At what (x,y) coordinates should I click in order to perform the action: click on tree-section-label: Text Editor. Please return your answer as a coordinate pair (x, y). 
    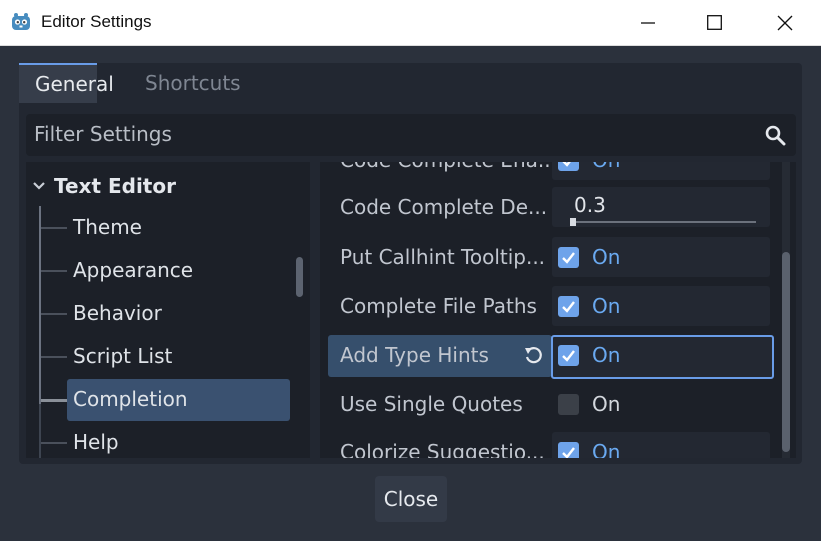
    Looking at the image, I should click on (115, 186).